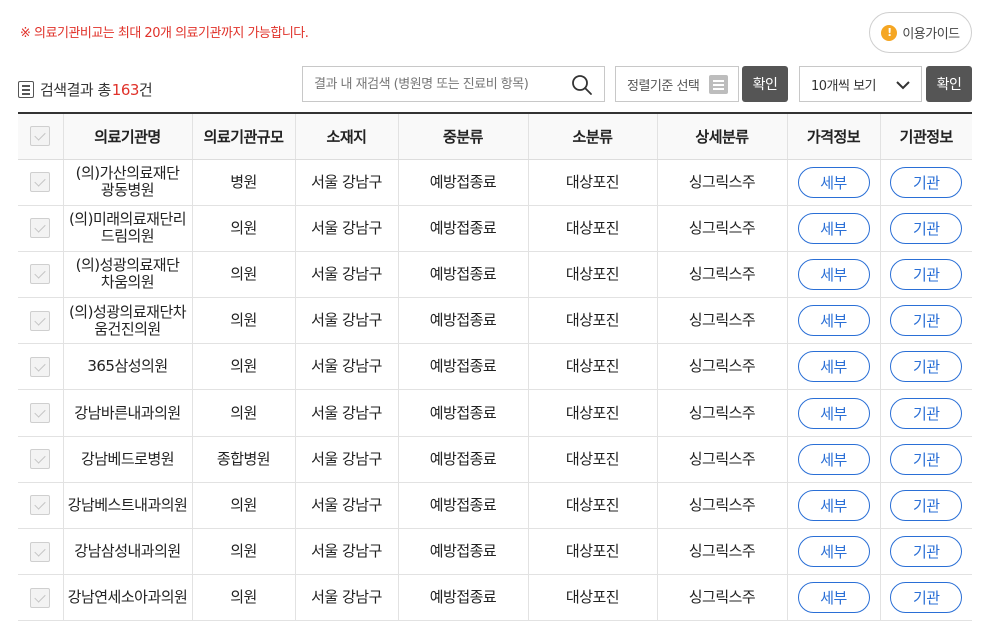 This screenshot has height=632, width=1000. What do you see at coordinates (592, 136) in the screenshot?
I see `header-small-category: 소분류` at bounding box center [592, 136].